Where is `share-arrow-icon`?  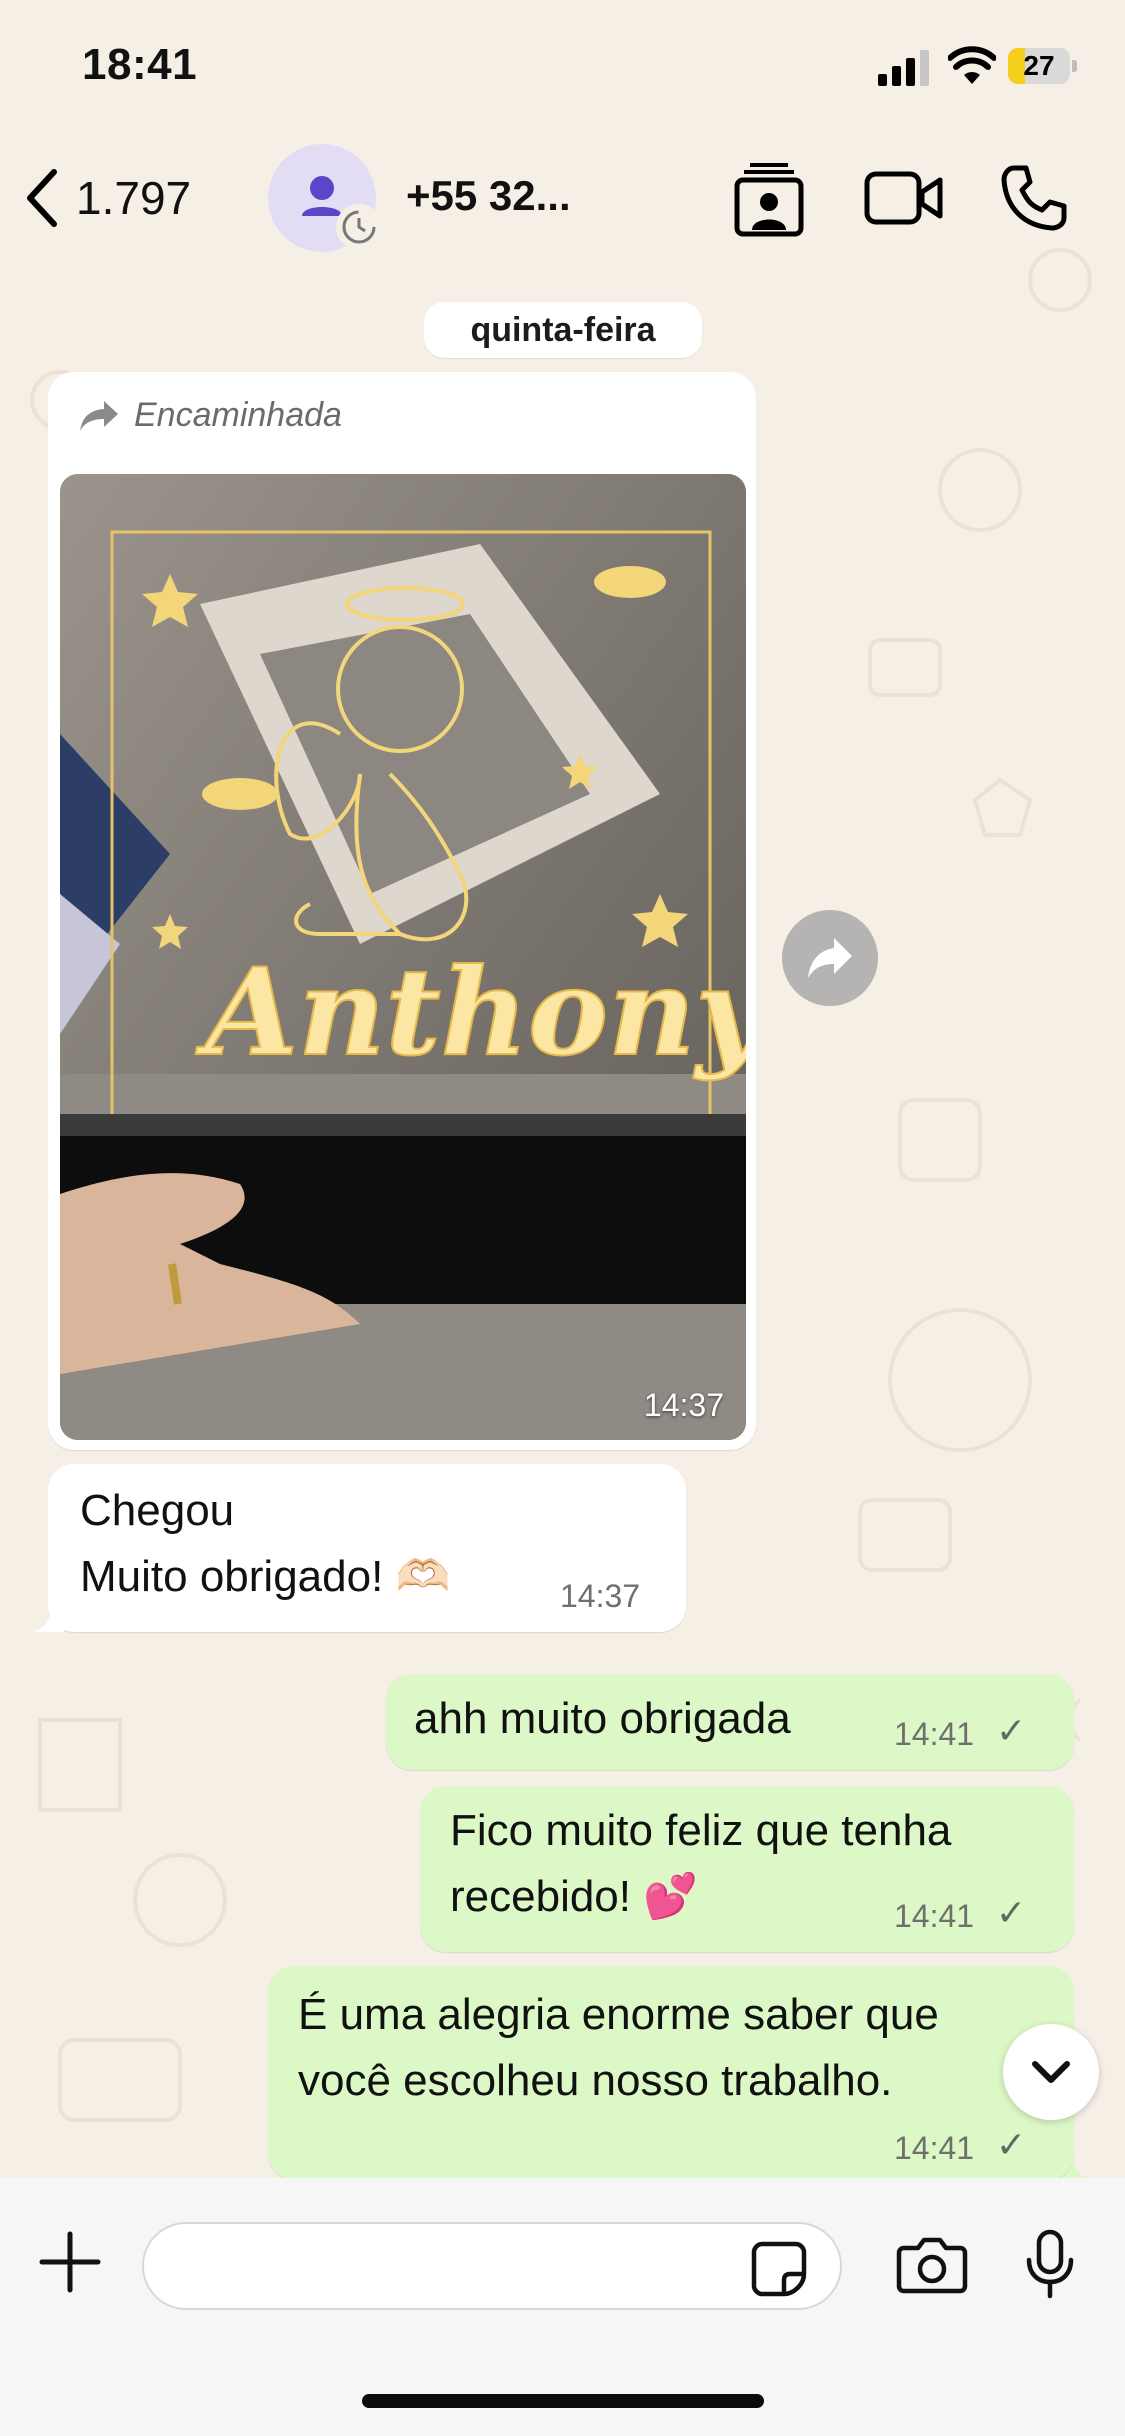
share-arrow-icon is located at coordinates (830, 958).